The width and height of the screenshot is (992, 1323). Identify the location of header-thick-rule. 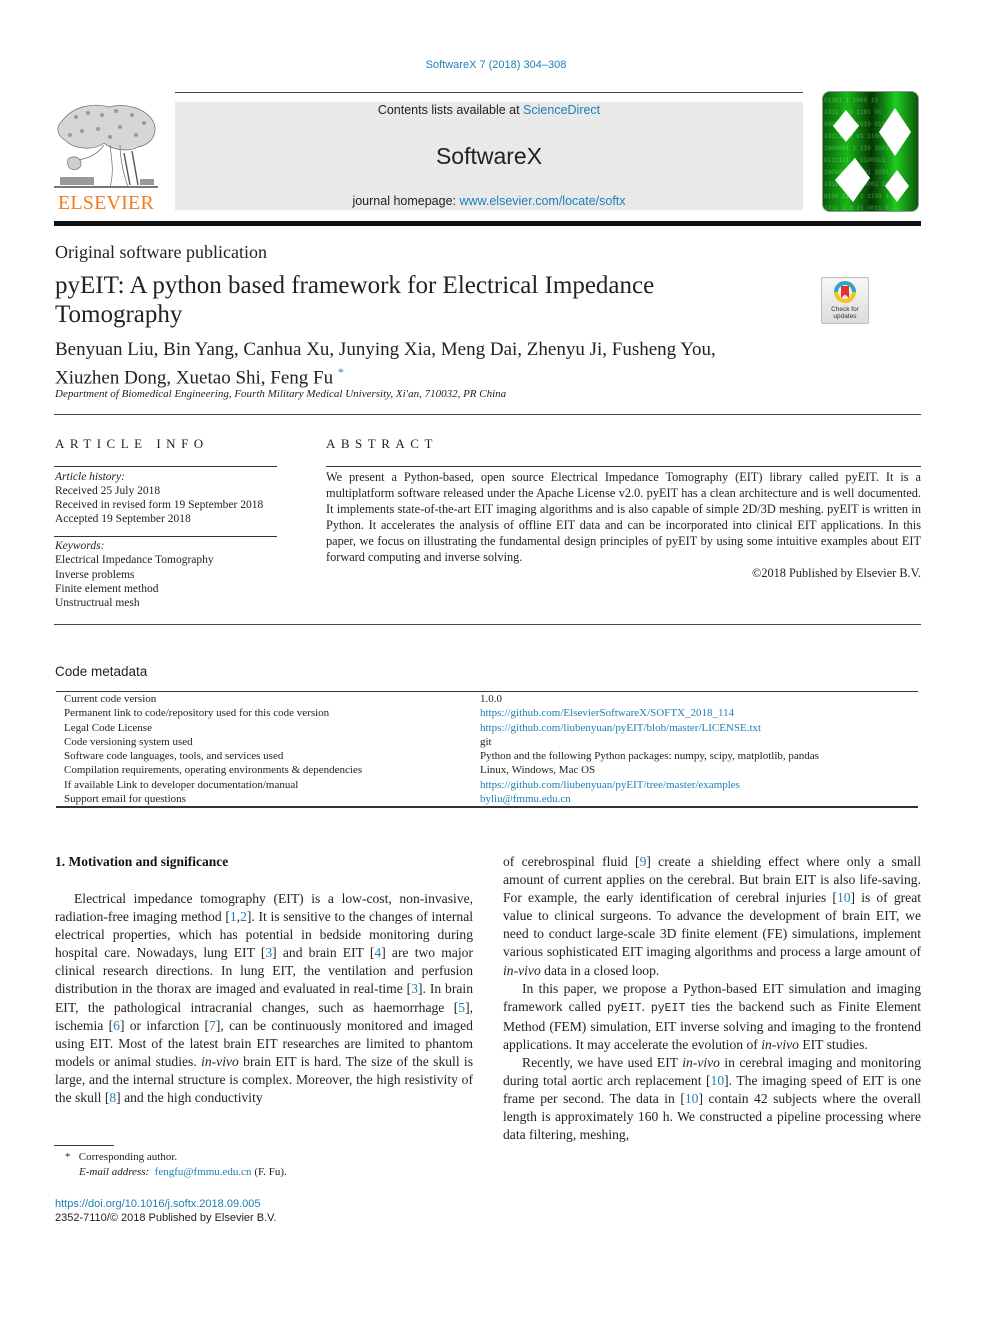
(487, 223).